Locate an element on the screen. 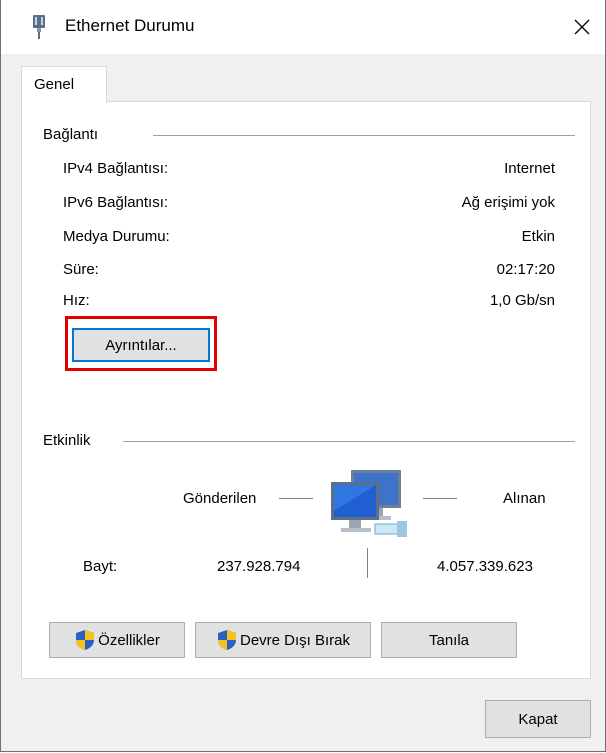 The height and width of the screenshot is (753, 606). close-icon is located at coordinates (582, 27).